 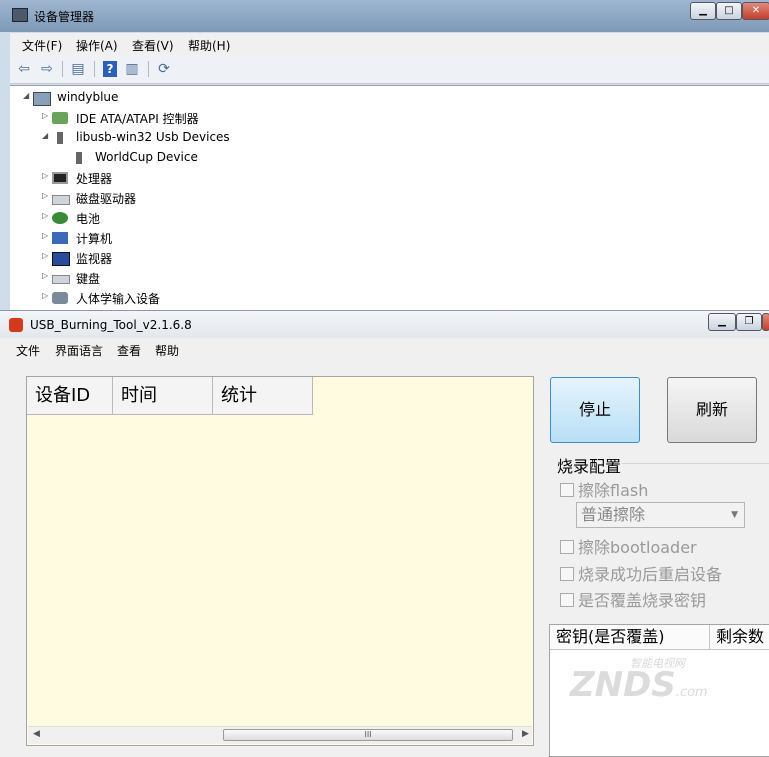 What do you see at coordinates (61, 279) in the screenshot?
I see `keyboard-icon` at bounding box center [61, 279].